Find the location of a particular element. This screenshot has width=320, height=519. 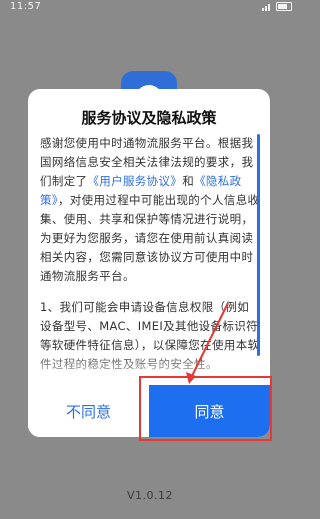

status-indicators is located at coordinates (277, 6).